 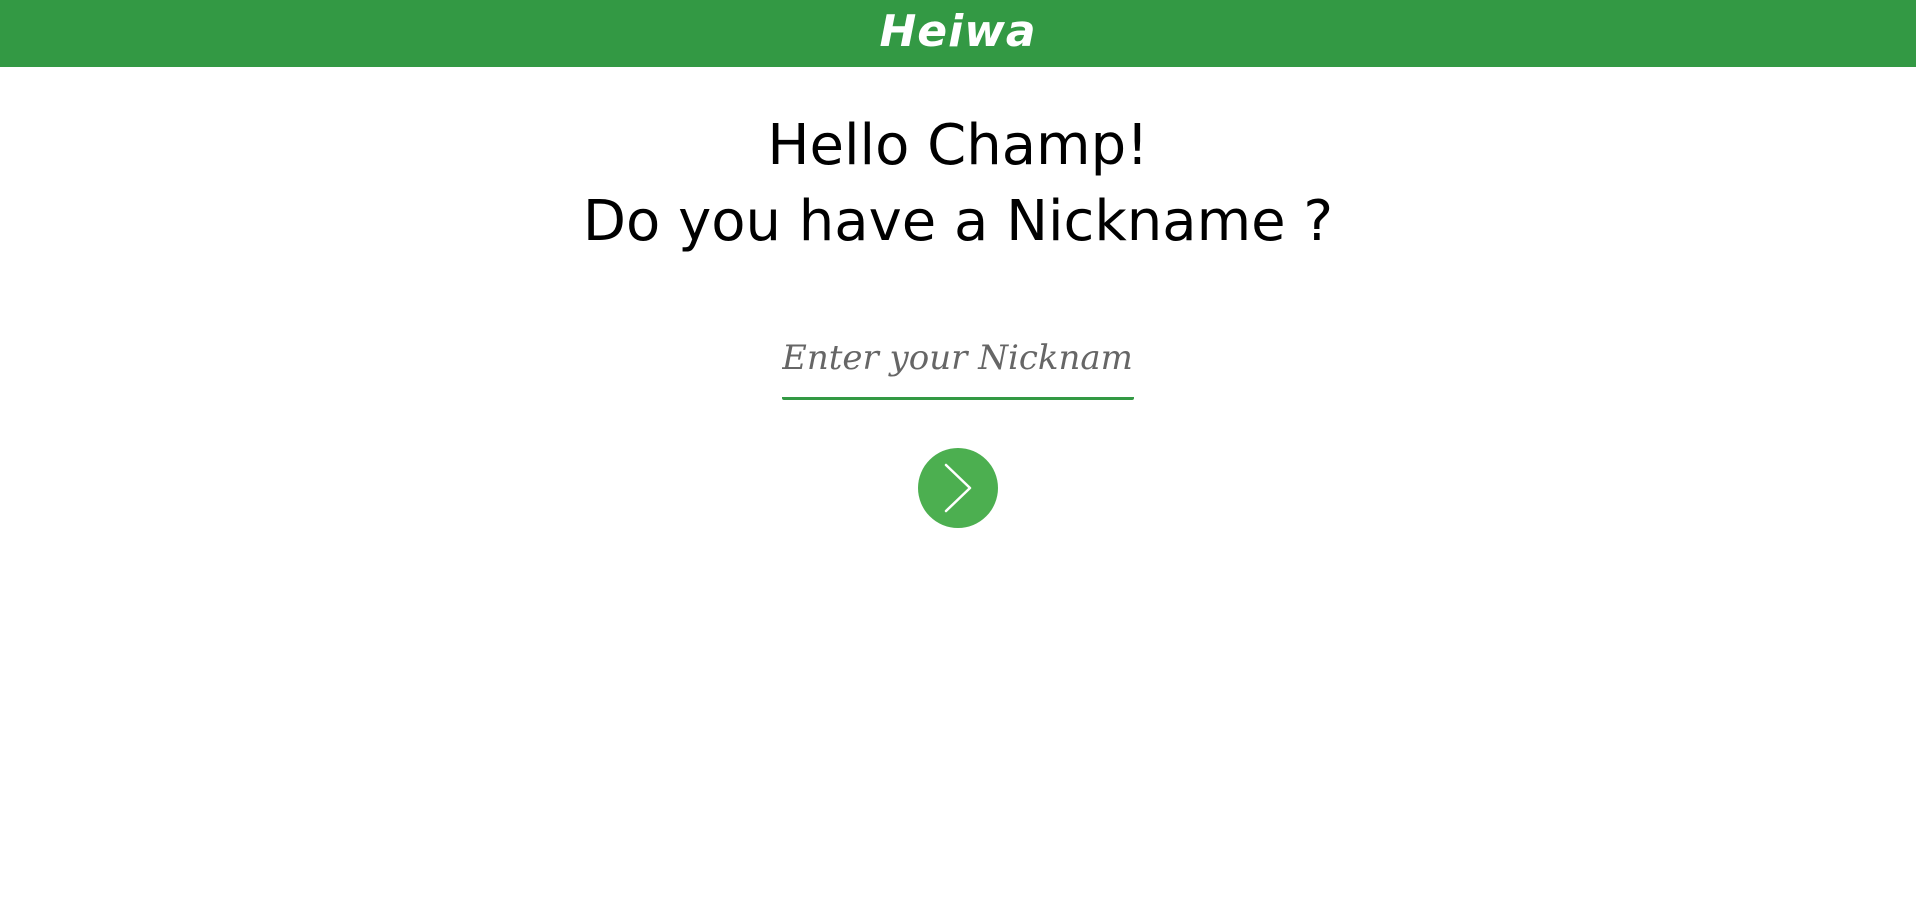 I want to click on greeting-line-1: Hello Champ!, so click(x=958, y=145).